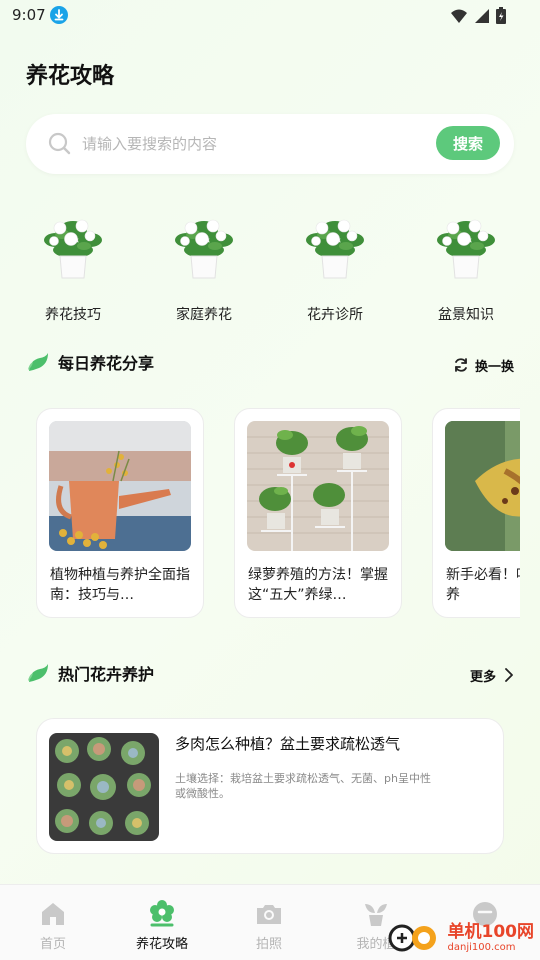 Image resolution: width=540 pixels, height=960 pixels. I want to click on tab-camera: 拍照, so click(269, 925).